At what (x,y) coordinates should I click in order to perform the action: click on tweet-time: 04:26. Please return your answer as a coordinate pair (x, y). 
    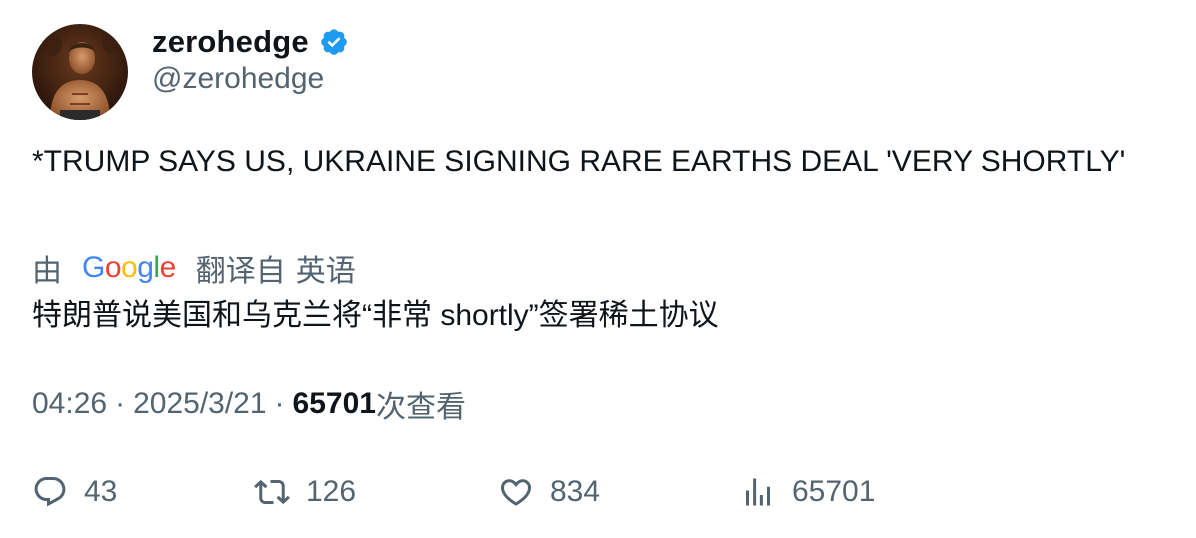
    Looking at the image, I should click on (69, 404).